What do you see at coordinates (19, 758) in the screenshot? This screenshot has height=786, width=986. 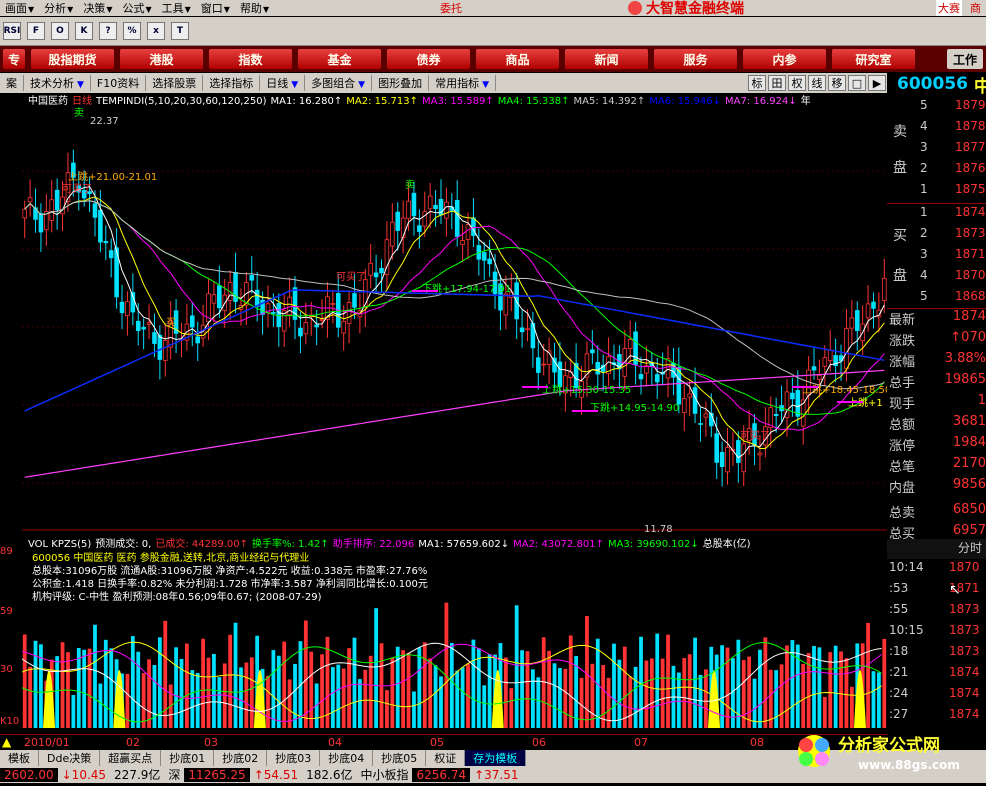 I see `template-tab-0: 模板` at bounding box center [19, 758].